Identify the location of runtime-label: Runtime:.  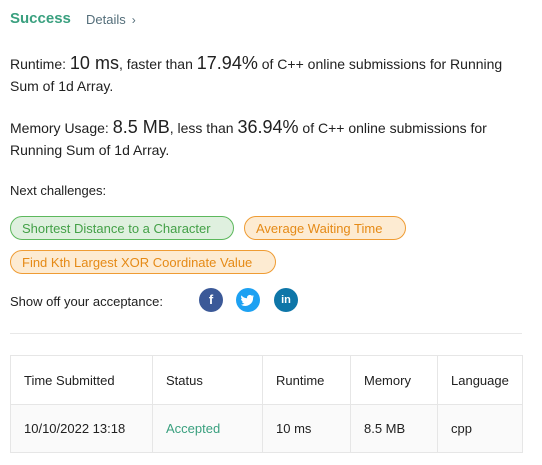
(38, 64).